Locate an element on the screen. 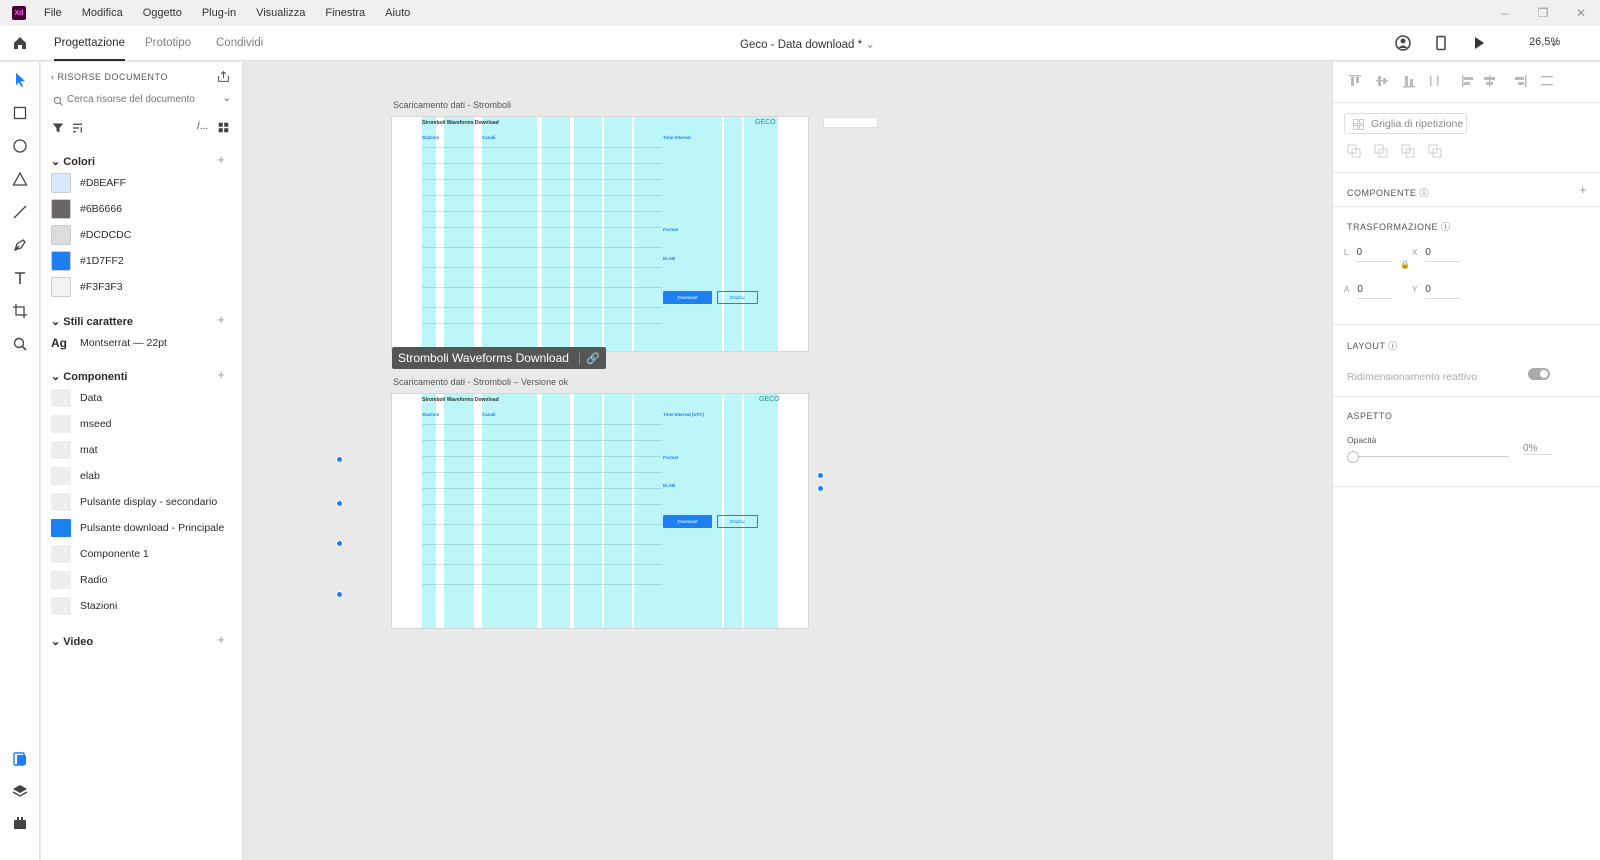  char-styles-section-title: ⌄ Stili carattere is located at coordinates (92, 321).